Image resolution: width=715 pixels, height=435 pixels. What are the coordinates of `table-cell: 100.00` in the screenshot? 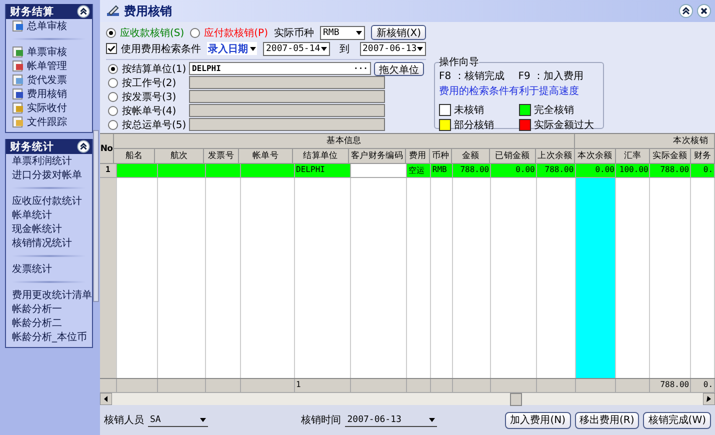 It's located at (633, 171).